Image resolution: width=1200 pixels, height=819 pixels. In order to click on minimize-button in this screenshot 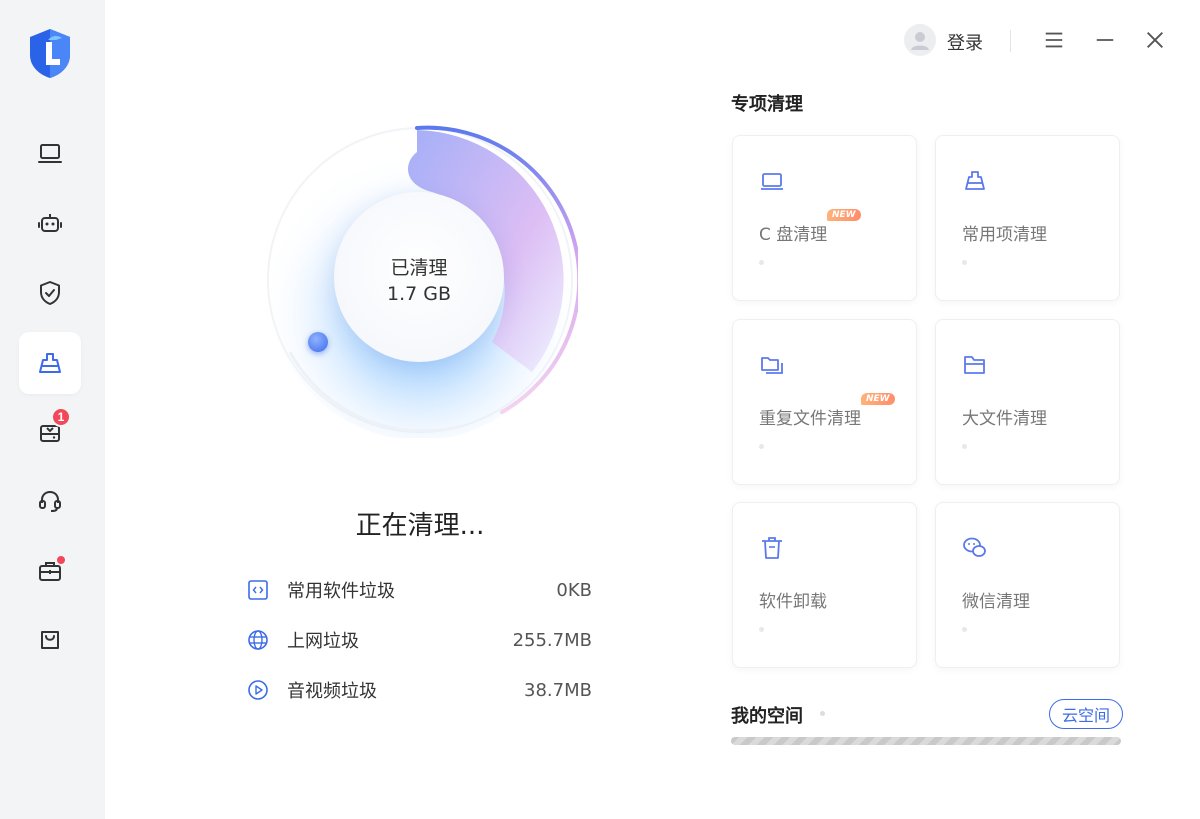, I will do `click(1105, 40)`.